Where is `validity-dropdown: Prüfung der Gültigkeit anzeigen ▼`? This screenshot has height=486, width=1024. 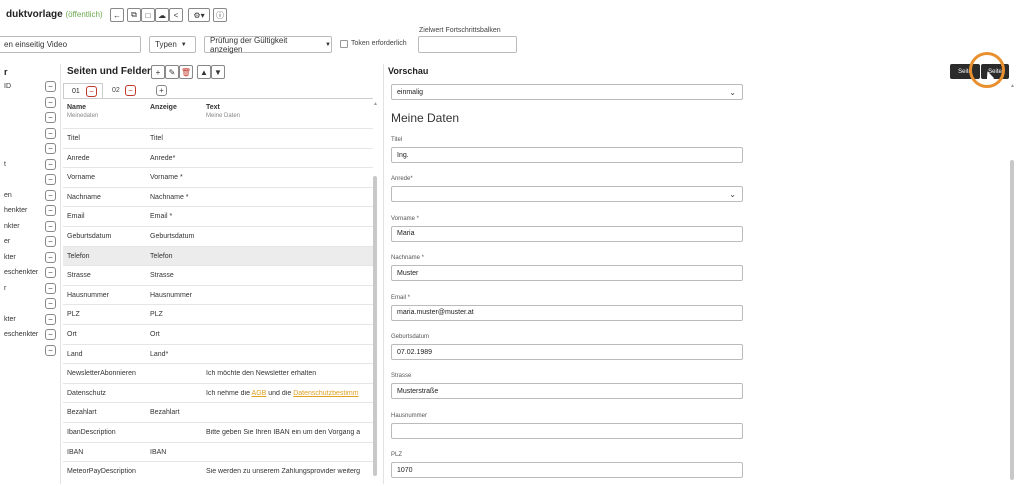
validity-dropdown: Prüfung der Gültigkeit anzeigen ▼ is located at coordinates (268, 45).